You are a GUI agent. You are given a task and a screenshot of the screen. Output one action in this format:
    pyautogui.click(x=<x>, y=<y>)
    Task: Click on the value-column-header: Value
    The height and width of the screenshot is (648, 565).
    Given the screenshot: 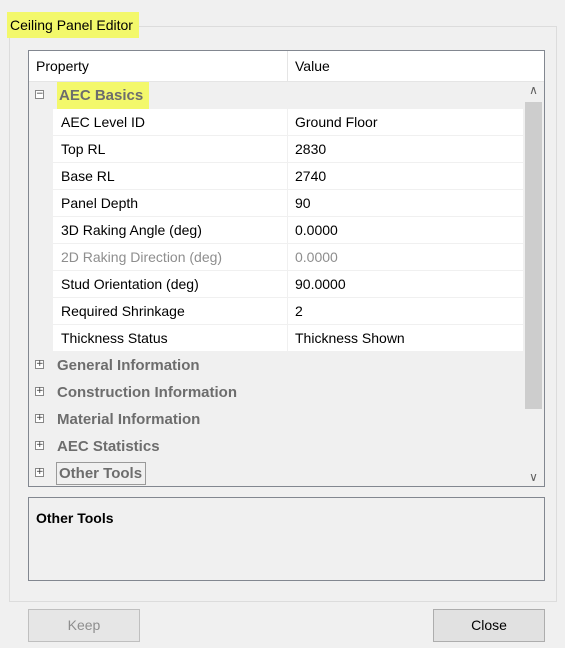 What is the action you would take?
    pyautogui.click(x=405, y=66)
    